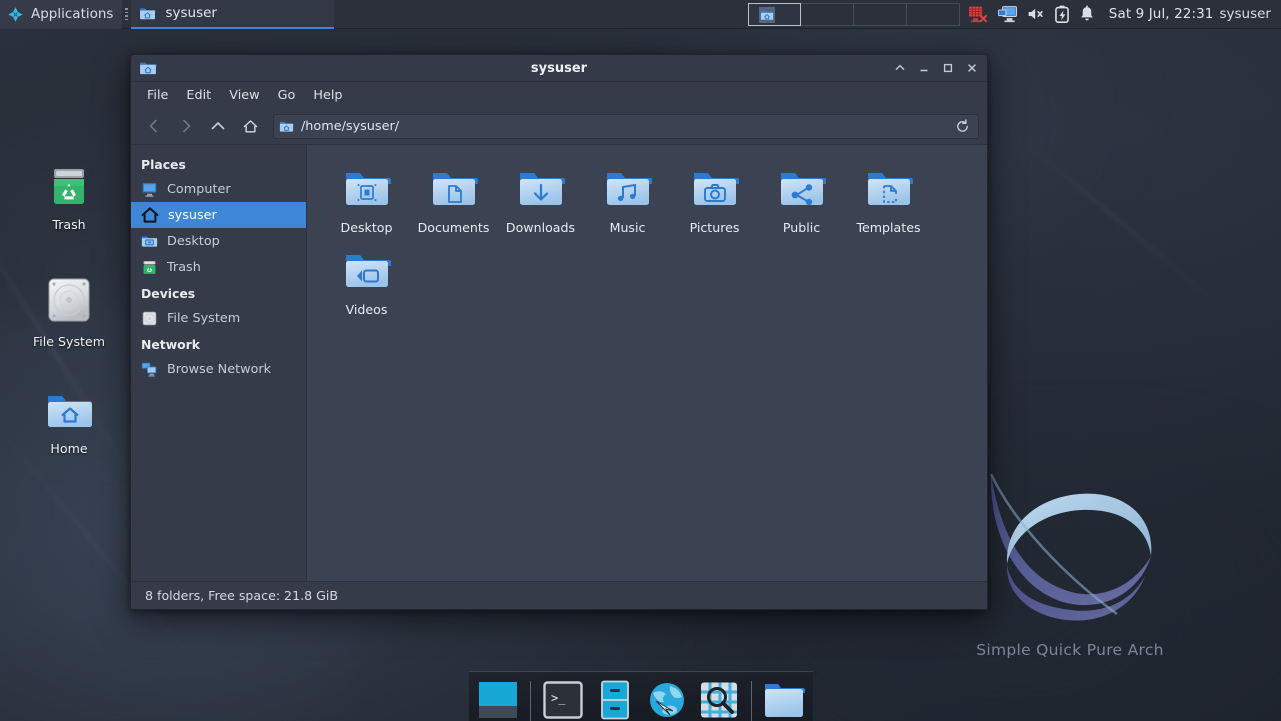 The width and height of the screenshot is (1281, 721). I want to click on panel-username: sysuser, so click(1250, 14).